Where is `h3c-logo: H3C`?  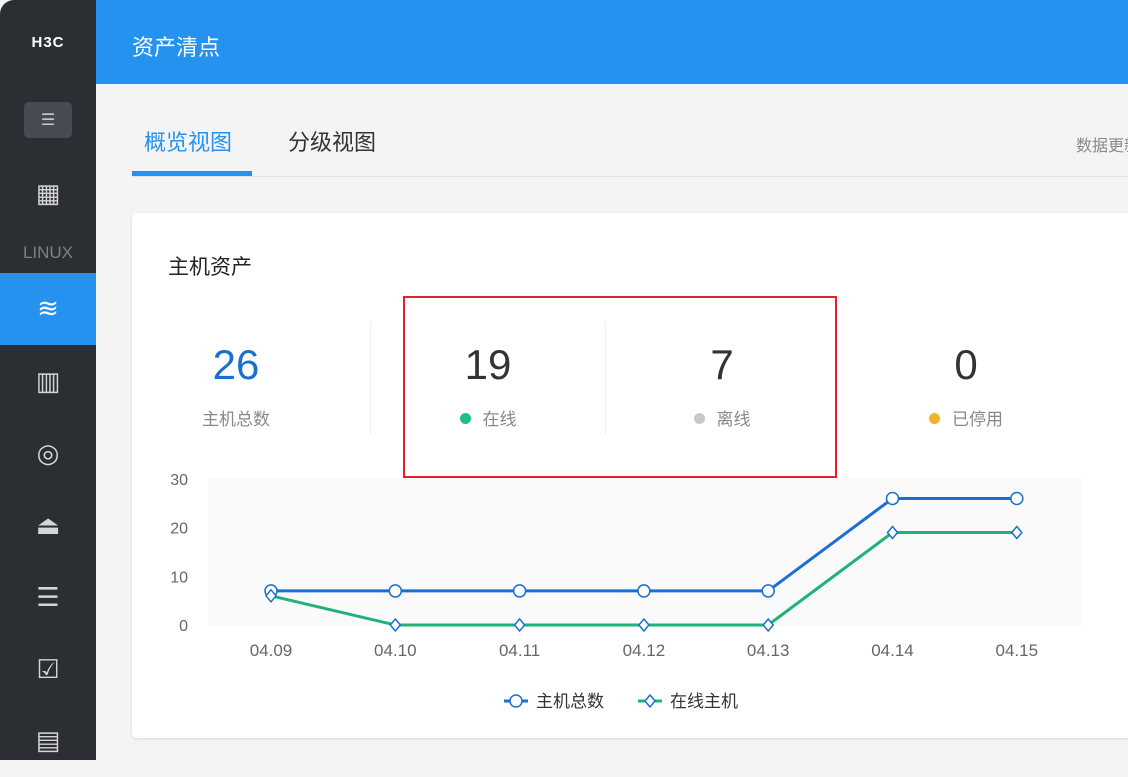
h3c-logo: H3C is located at coordinates (48, 42).